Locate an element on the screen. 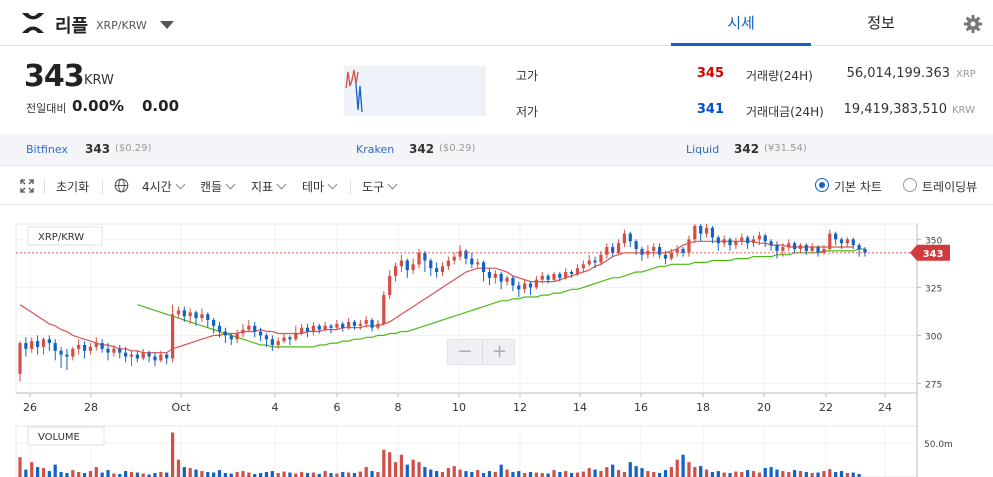  tools-dropdown: 도구 is located at coordinates (379, 186).